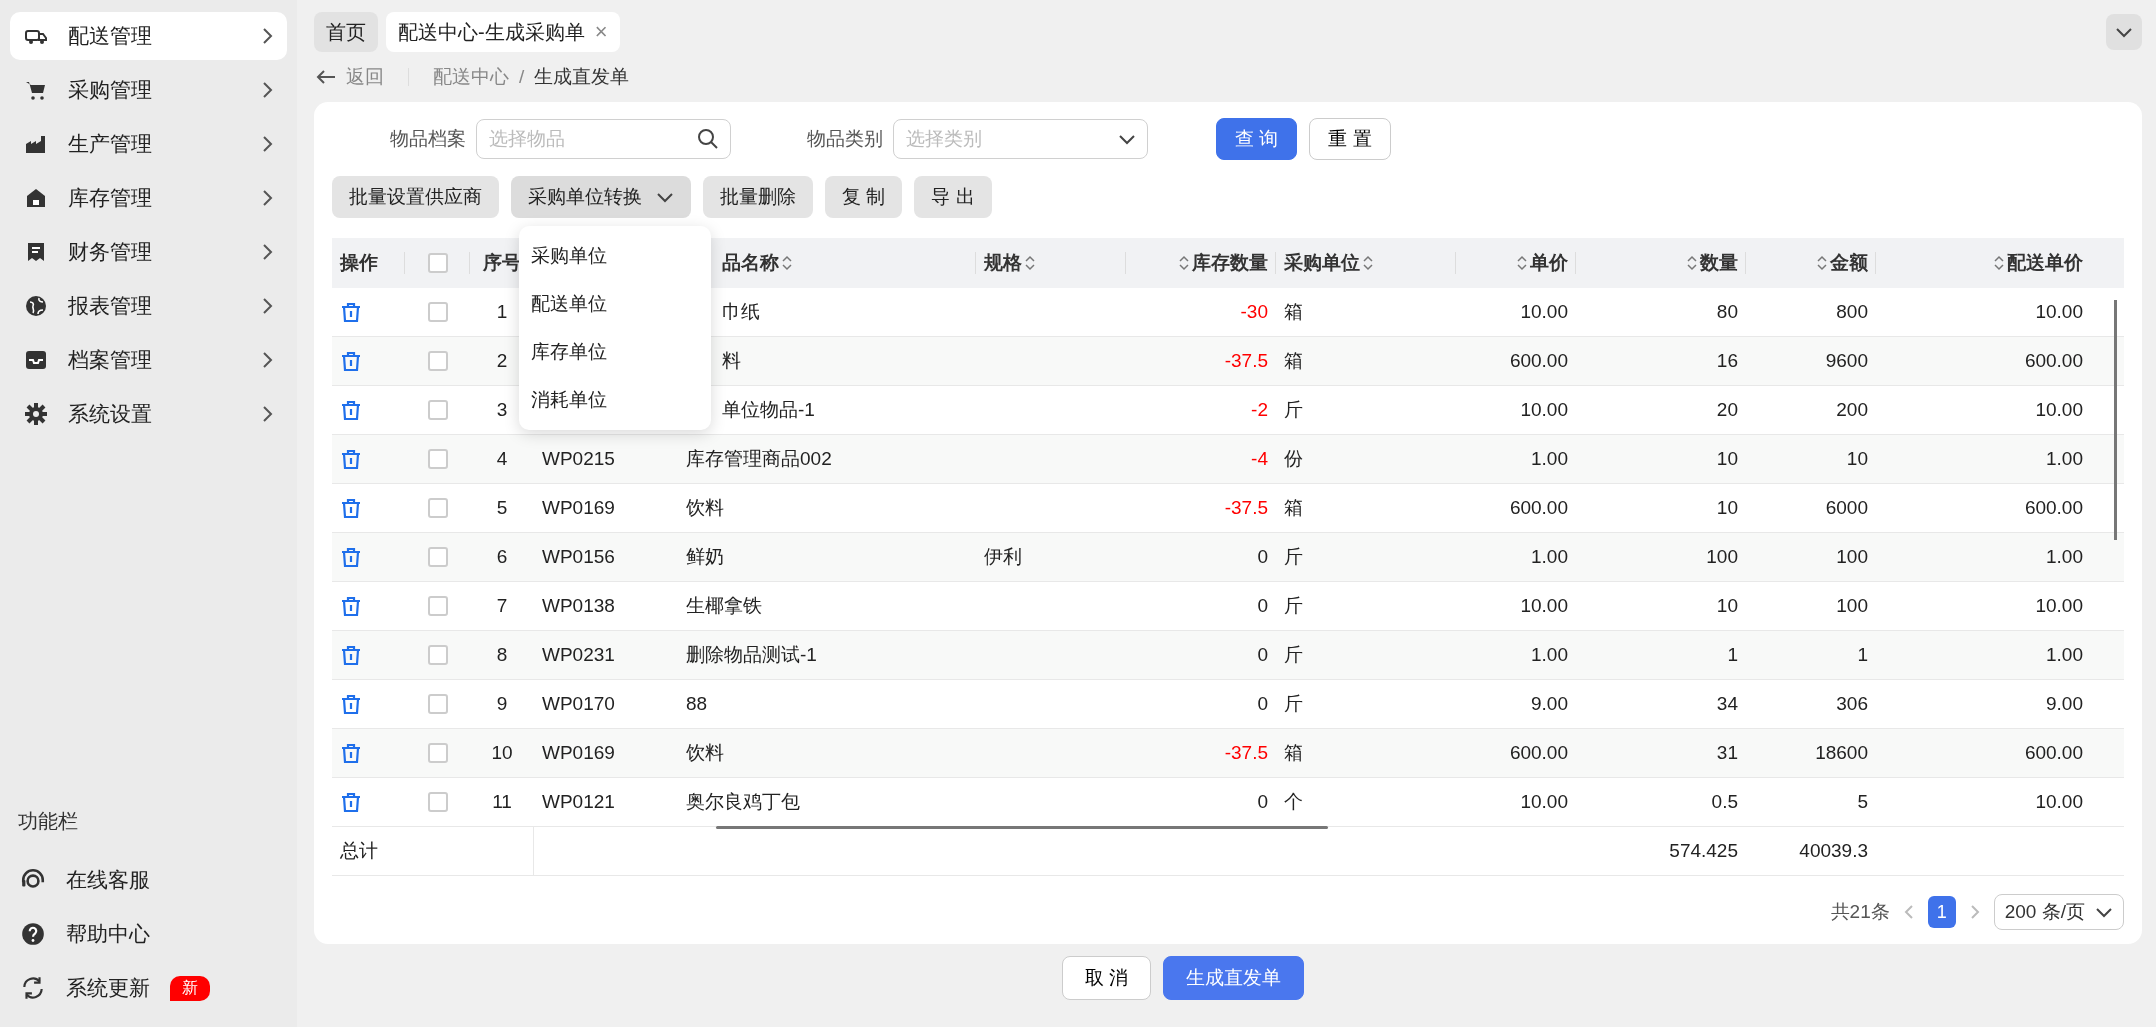 The height and width of the screenshot is (1027, 2156). Describe the element at coordinates (108, 880) in the screenshot. I see `sidebar-link: 在线客服` at that location.